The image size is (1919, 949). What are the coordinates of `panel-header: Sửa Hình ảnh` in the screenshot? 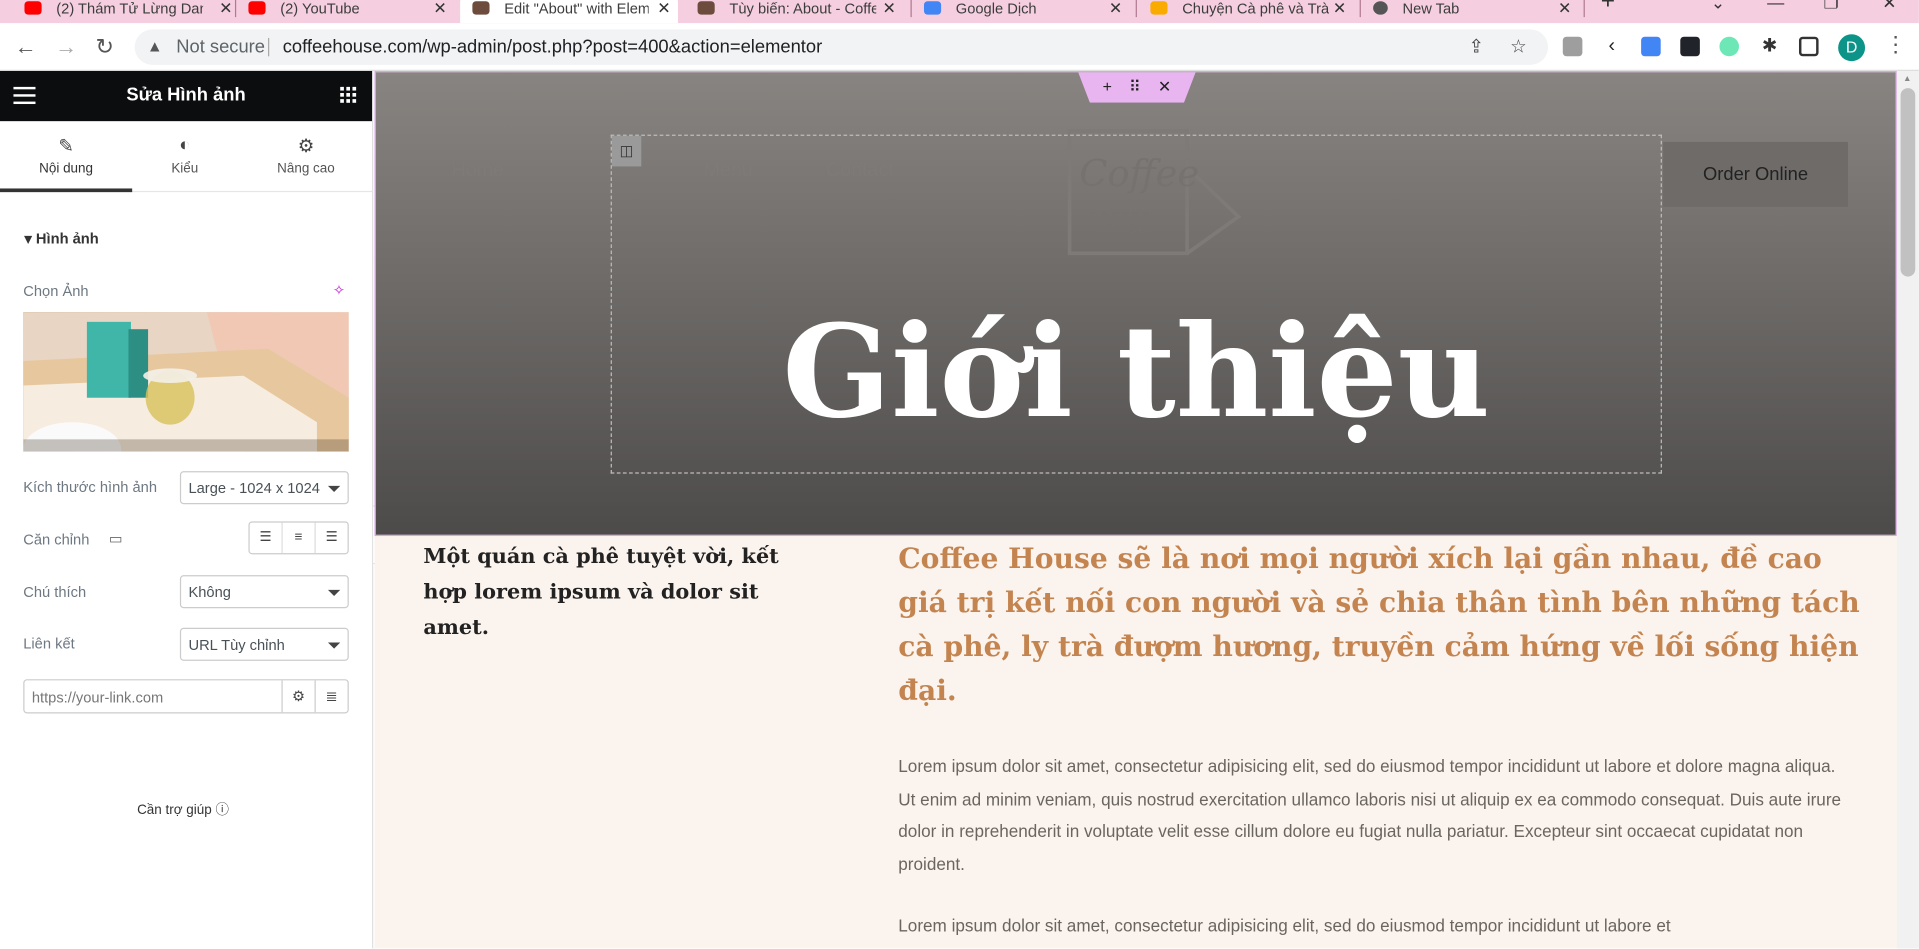 It's located at (186, 96).